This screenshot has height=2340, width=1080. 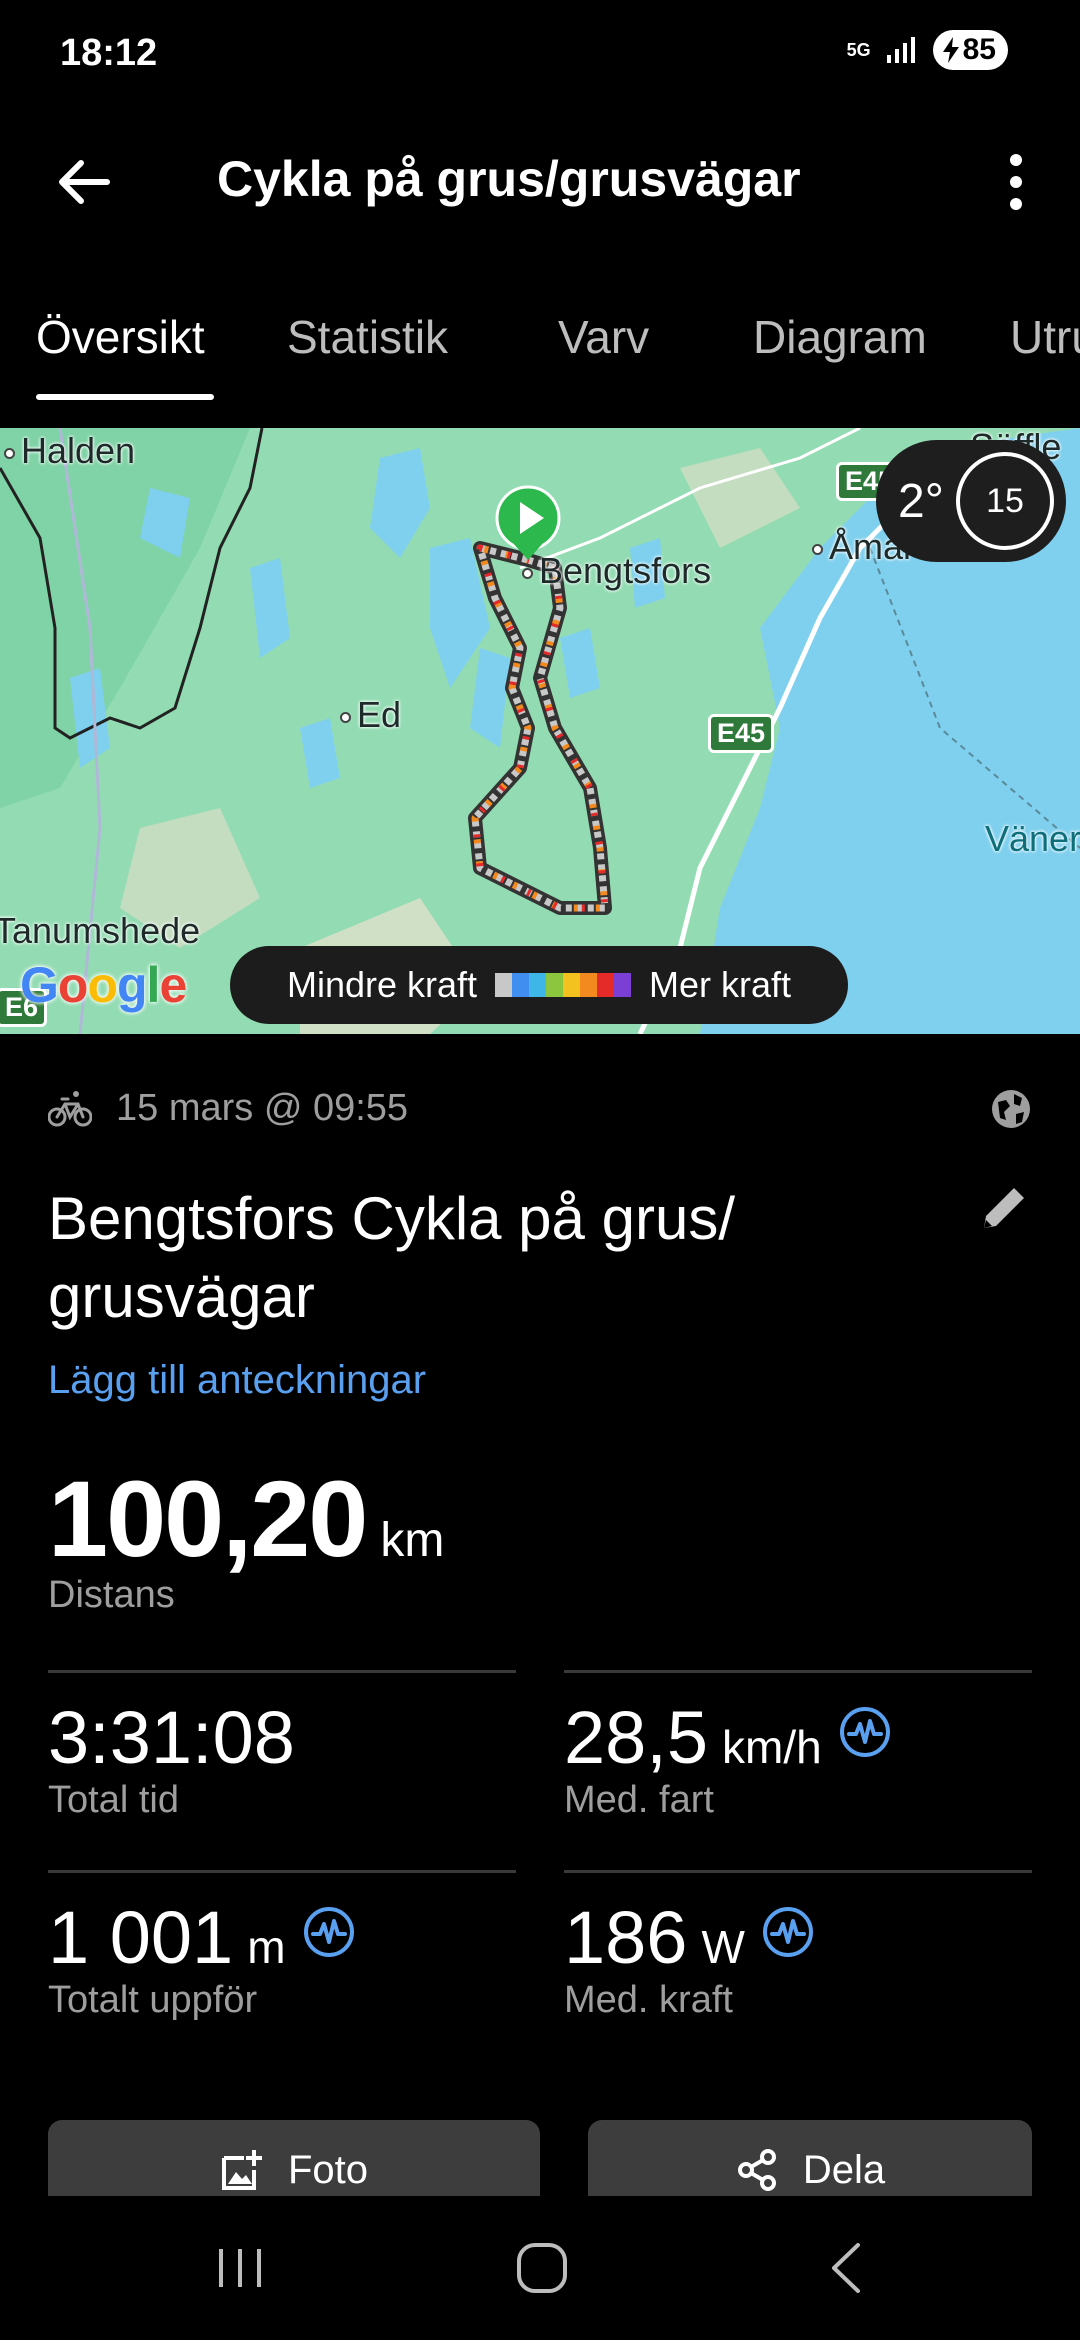 What do you see at coordinates (723, 1947) in the screenshot?
I see `stat-unit: W` at bounding box center [723, 1947].